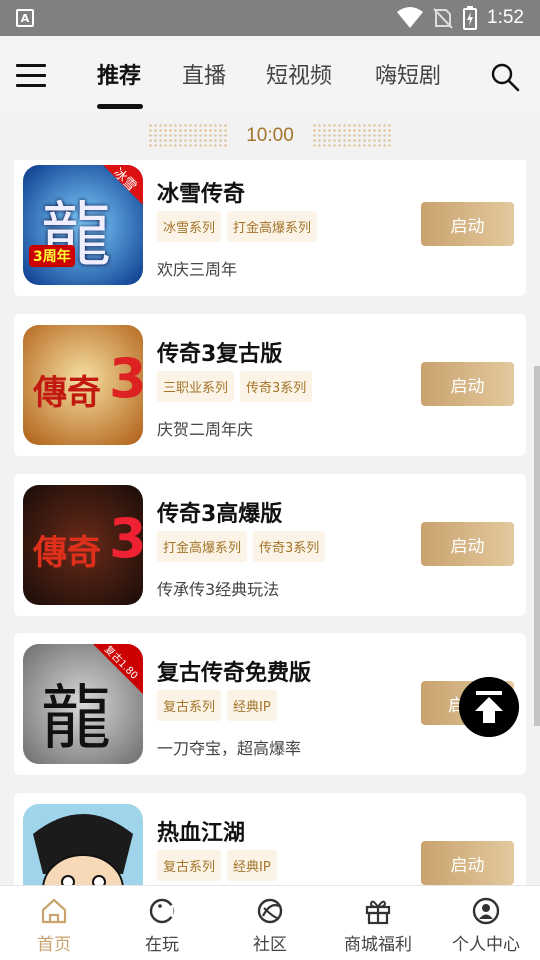 The height and width of the screenshot is (960, 540). Describe the element at coordinates (270, 18) in the screenshot. I see `status-bar: A 1:52` at that location.